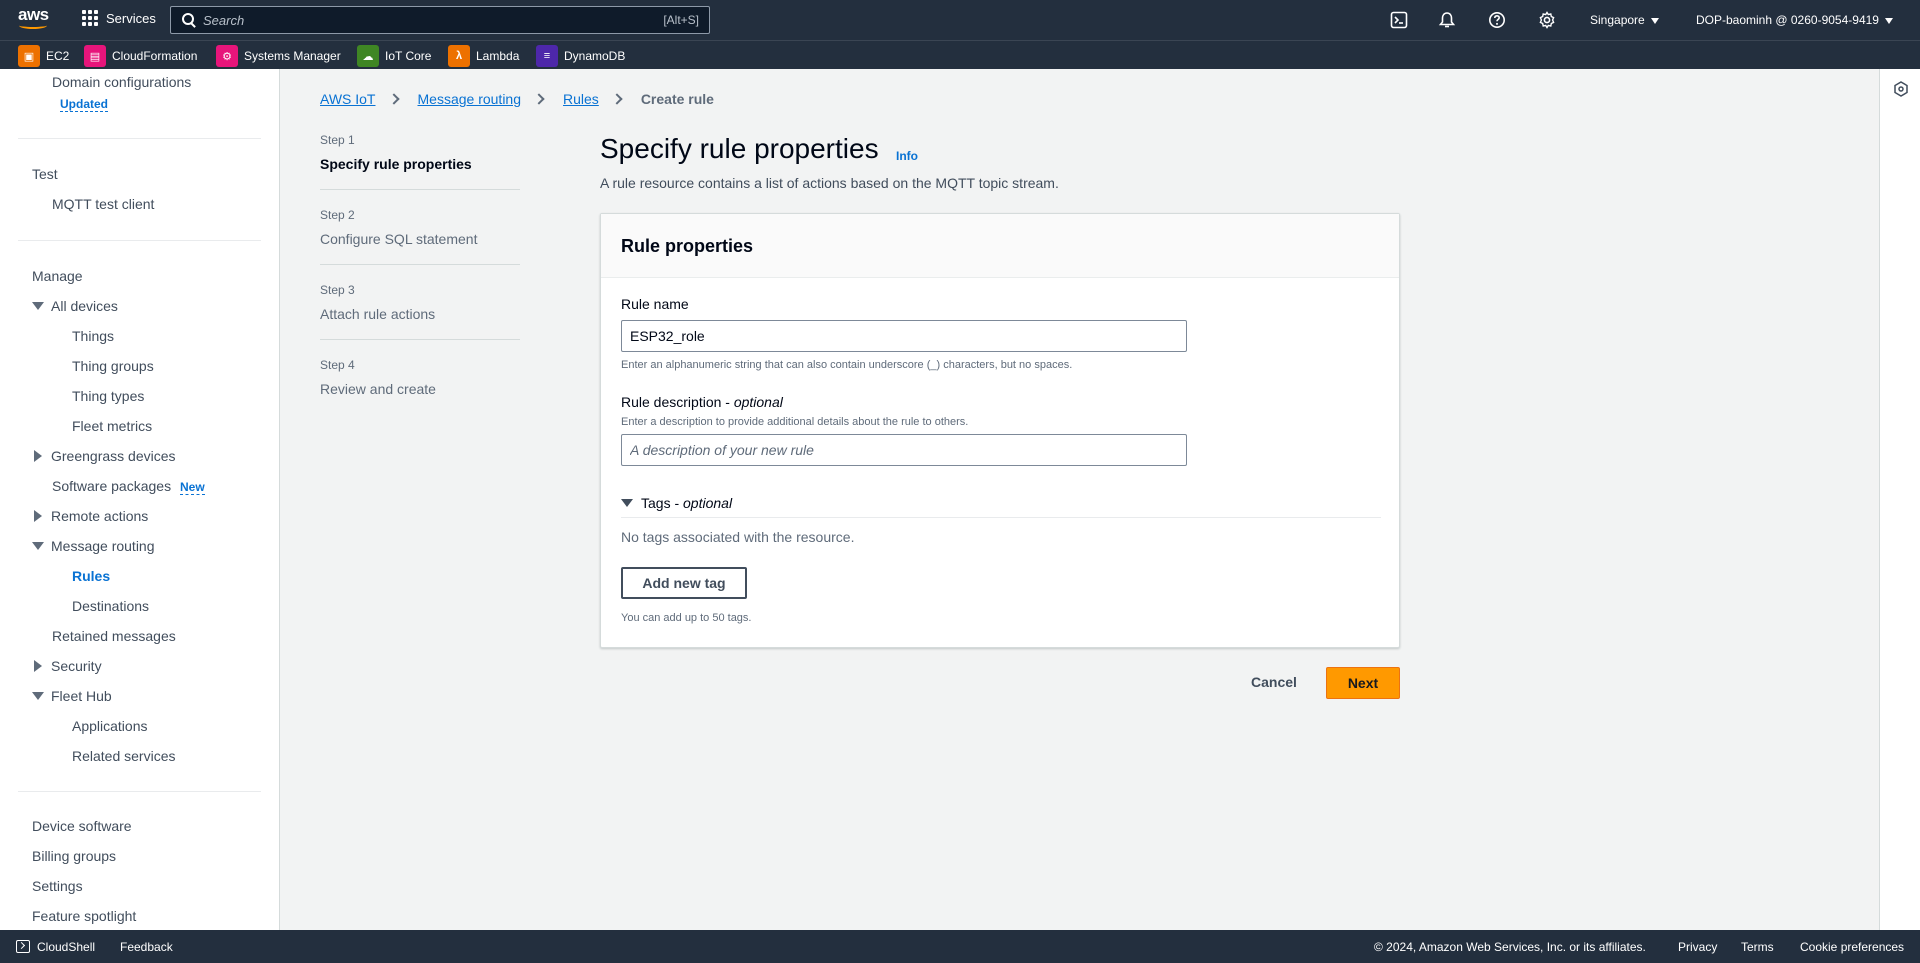  Describe the element at coordinates (684, 583) in the screenshot. I see `add-new-tag-button: Add new tag` at that location.